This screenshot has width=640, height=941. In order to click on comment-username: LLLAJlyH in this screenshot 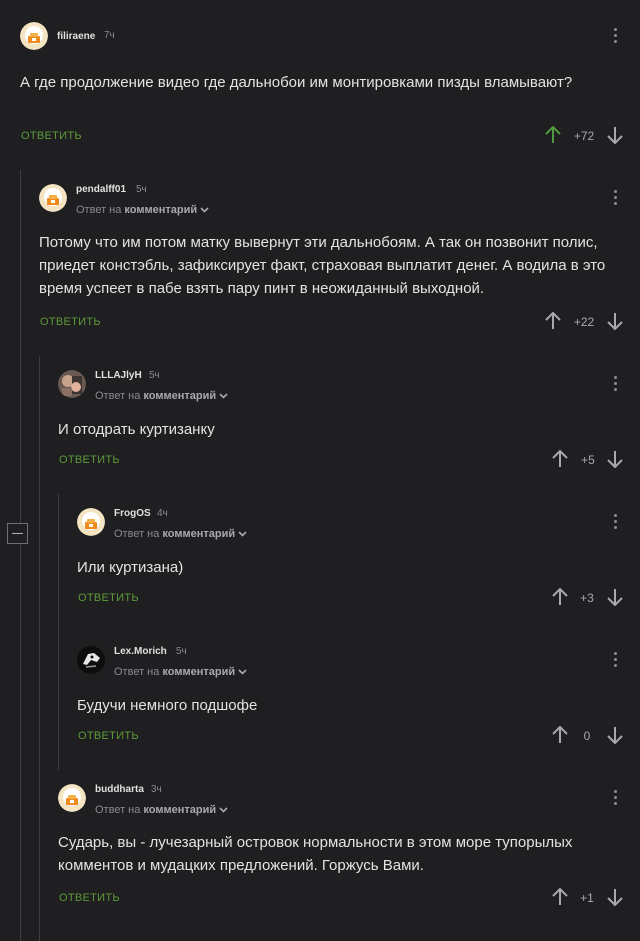, I will do `click(118, 375)`.